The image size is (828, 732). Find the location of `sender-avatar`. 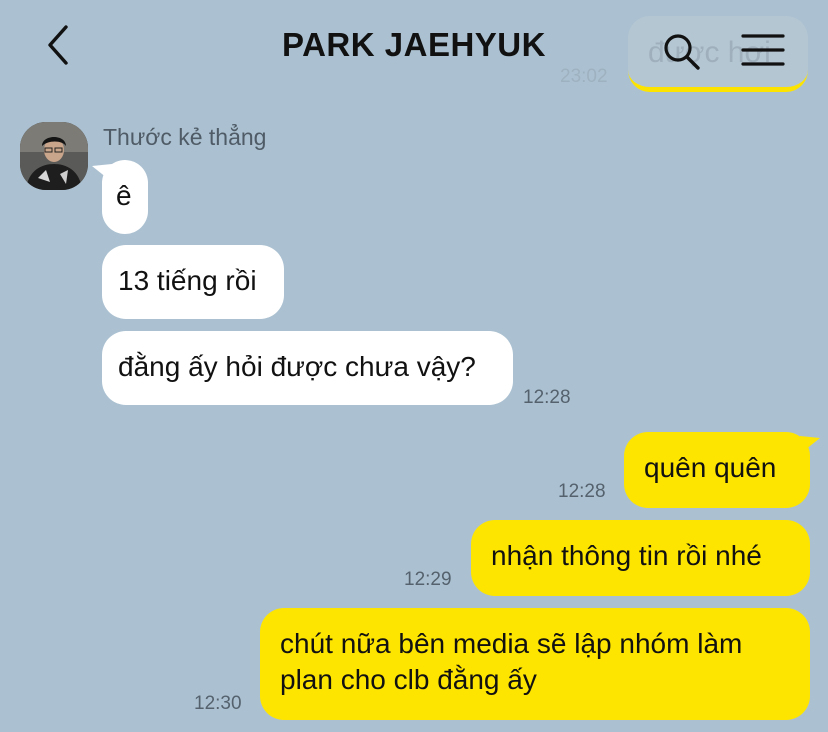

sender-avatar is located at coordinates (54, 156).